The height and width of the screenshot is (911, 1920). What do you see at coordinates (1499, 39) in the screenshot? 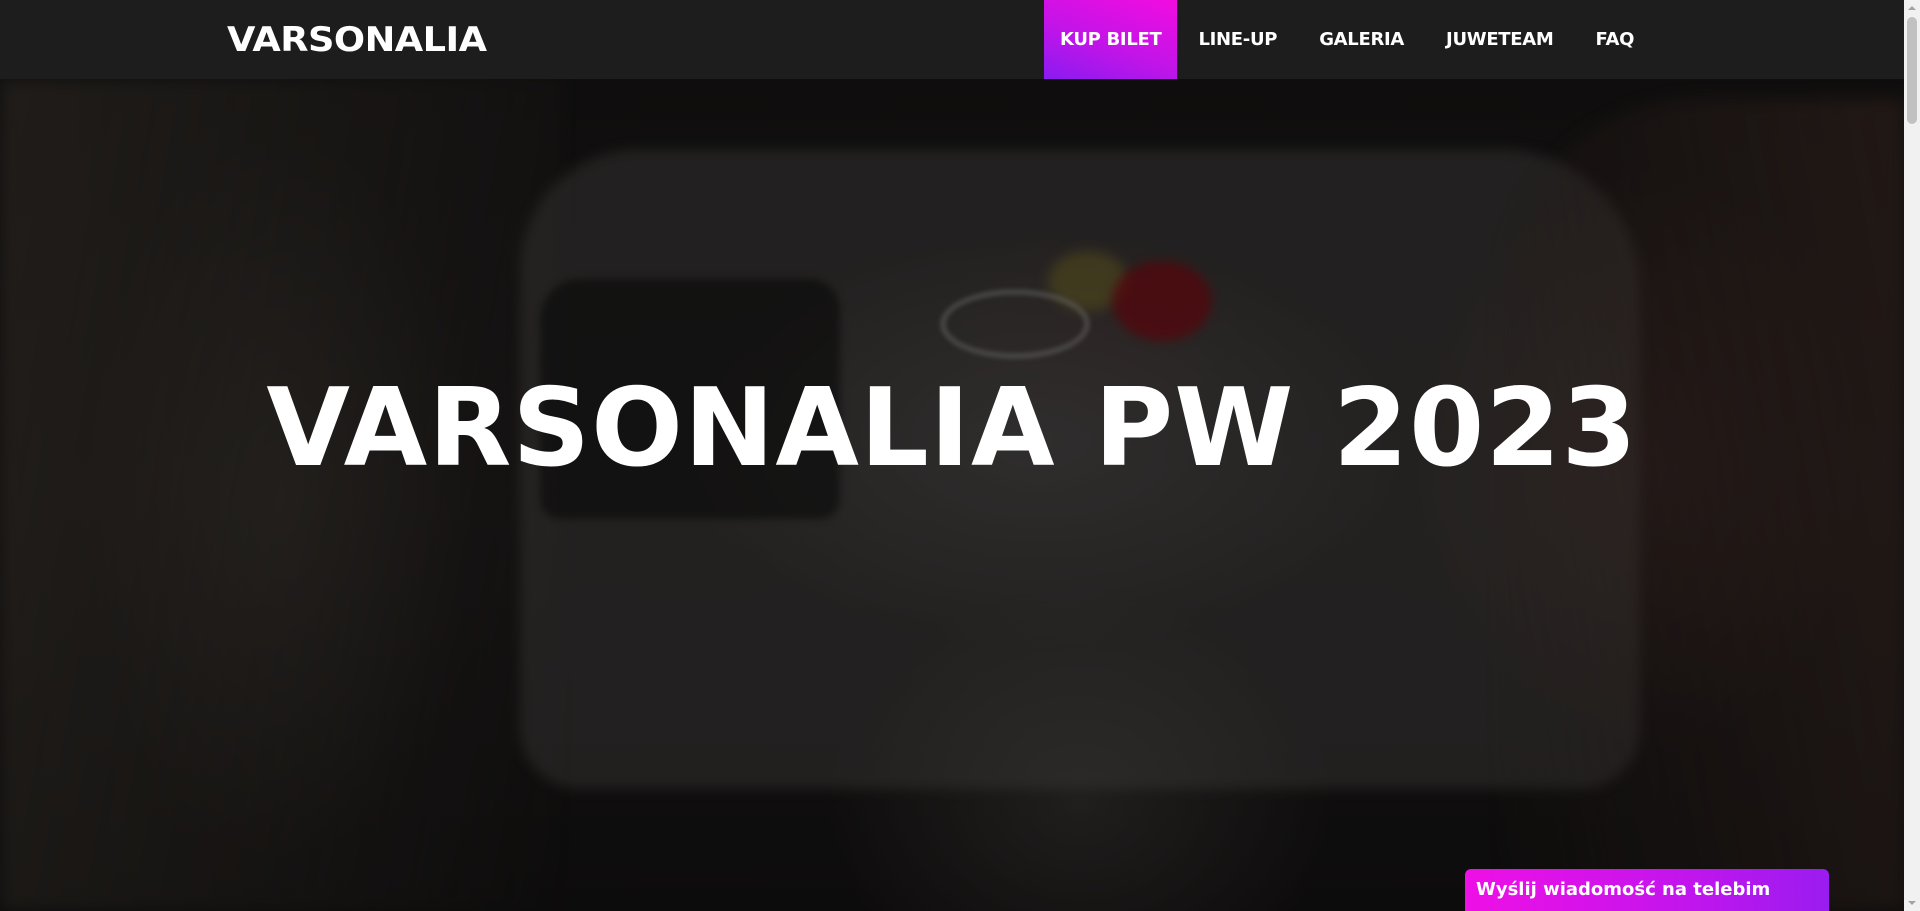
I see `nav-item-juweteam: JUWETEAM` at bounding box center [1499, 39].